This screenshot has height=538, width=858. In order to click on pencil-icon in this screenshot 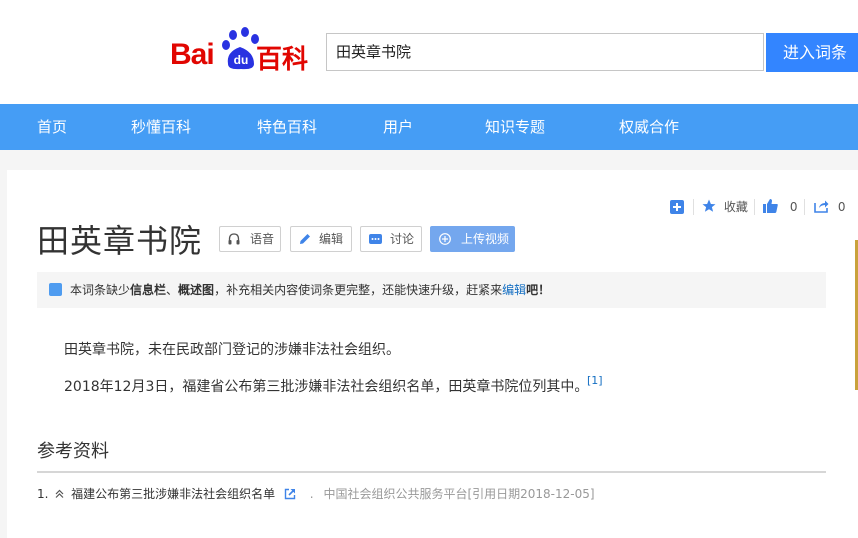, I will do `click(305, 239)`.